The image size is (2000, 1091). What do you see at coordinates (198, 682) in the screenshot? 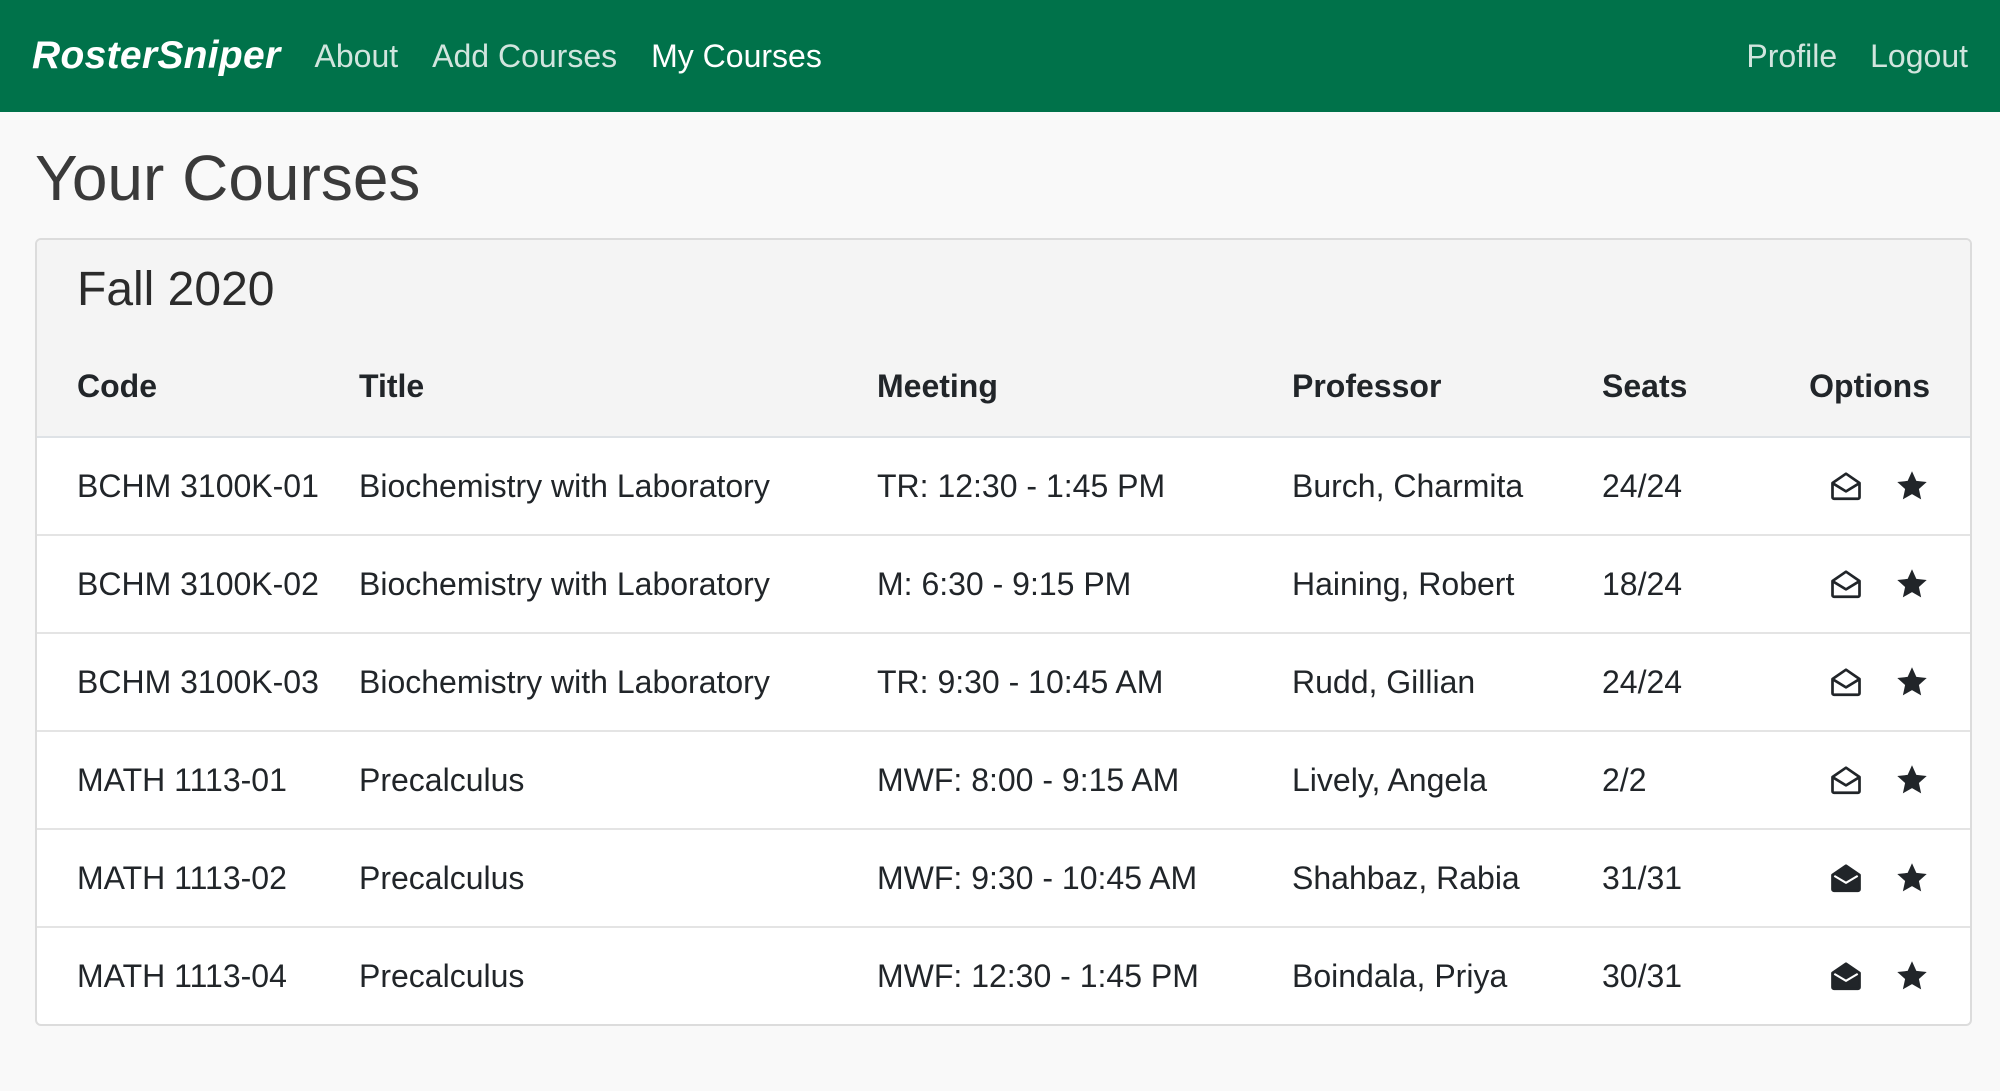
I see `cell-code: BCHM 3100K-03` at bounding box center [198, 682].